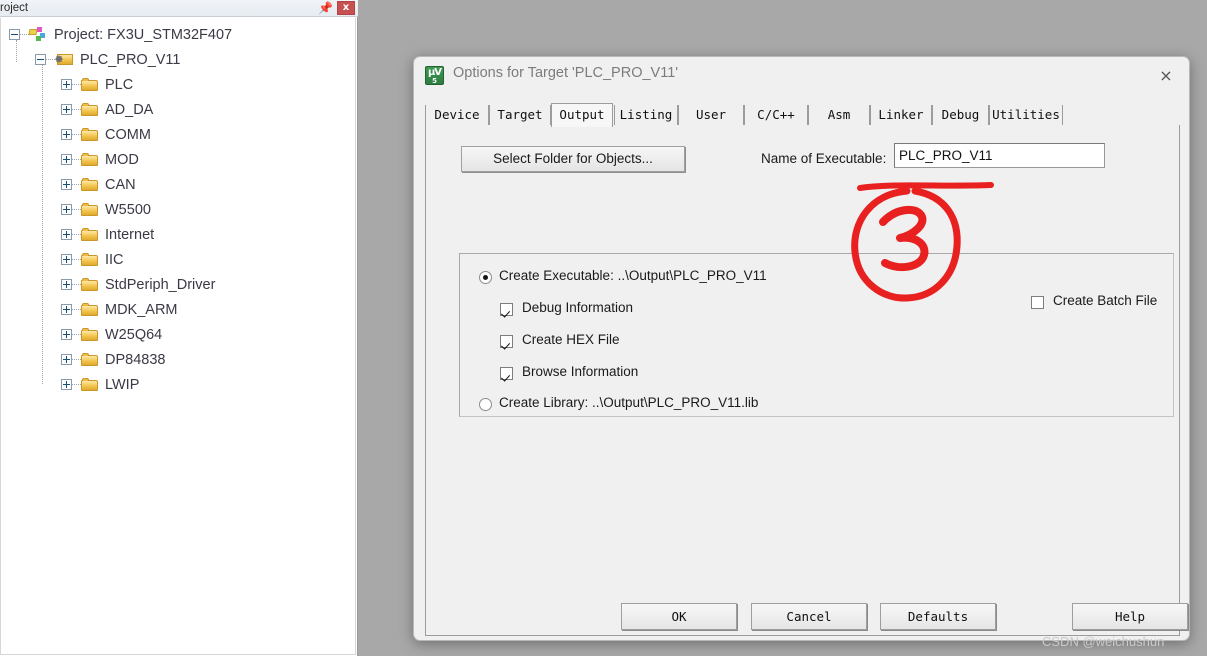 This screenshot has width=1207, height=656. I want to click on tree-item-label: Internet, so click(130, 234).